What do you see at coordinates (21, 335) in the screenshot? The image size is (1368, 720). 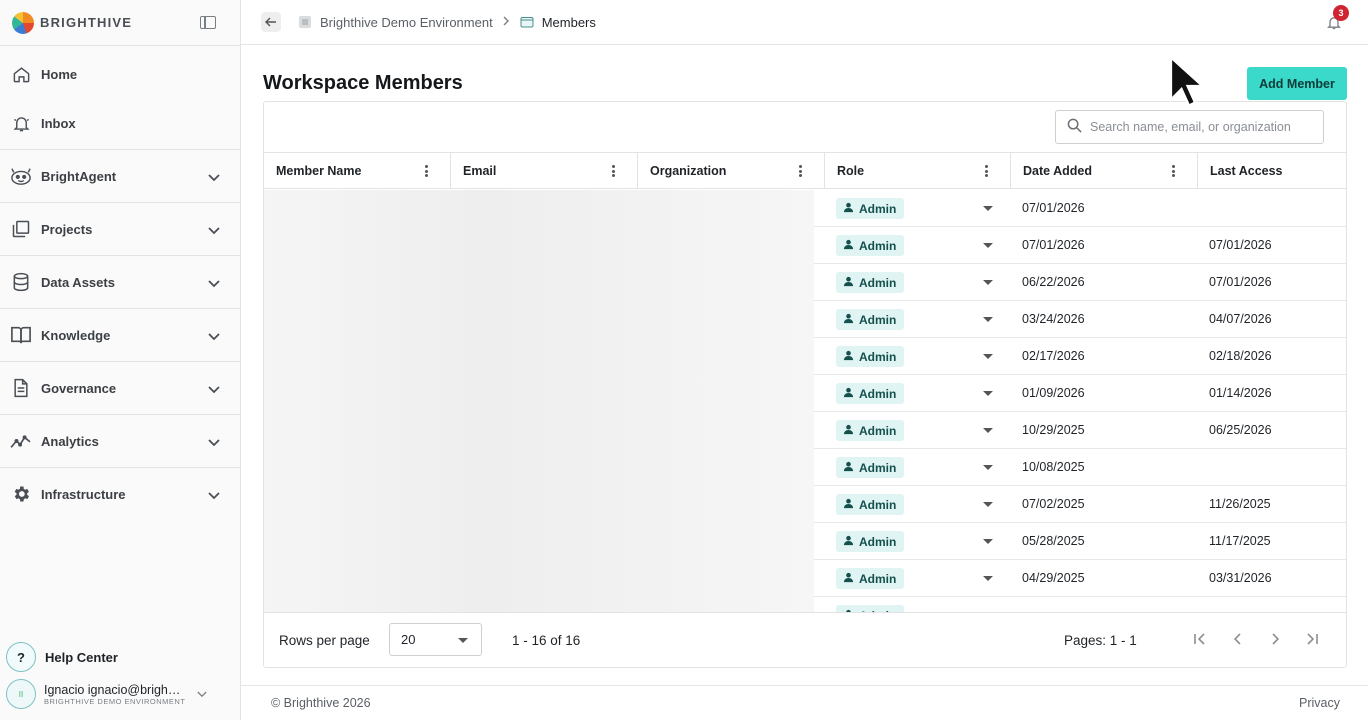 I see `book-icon` at bounding box center [21, 335].